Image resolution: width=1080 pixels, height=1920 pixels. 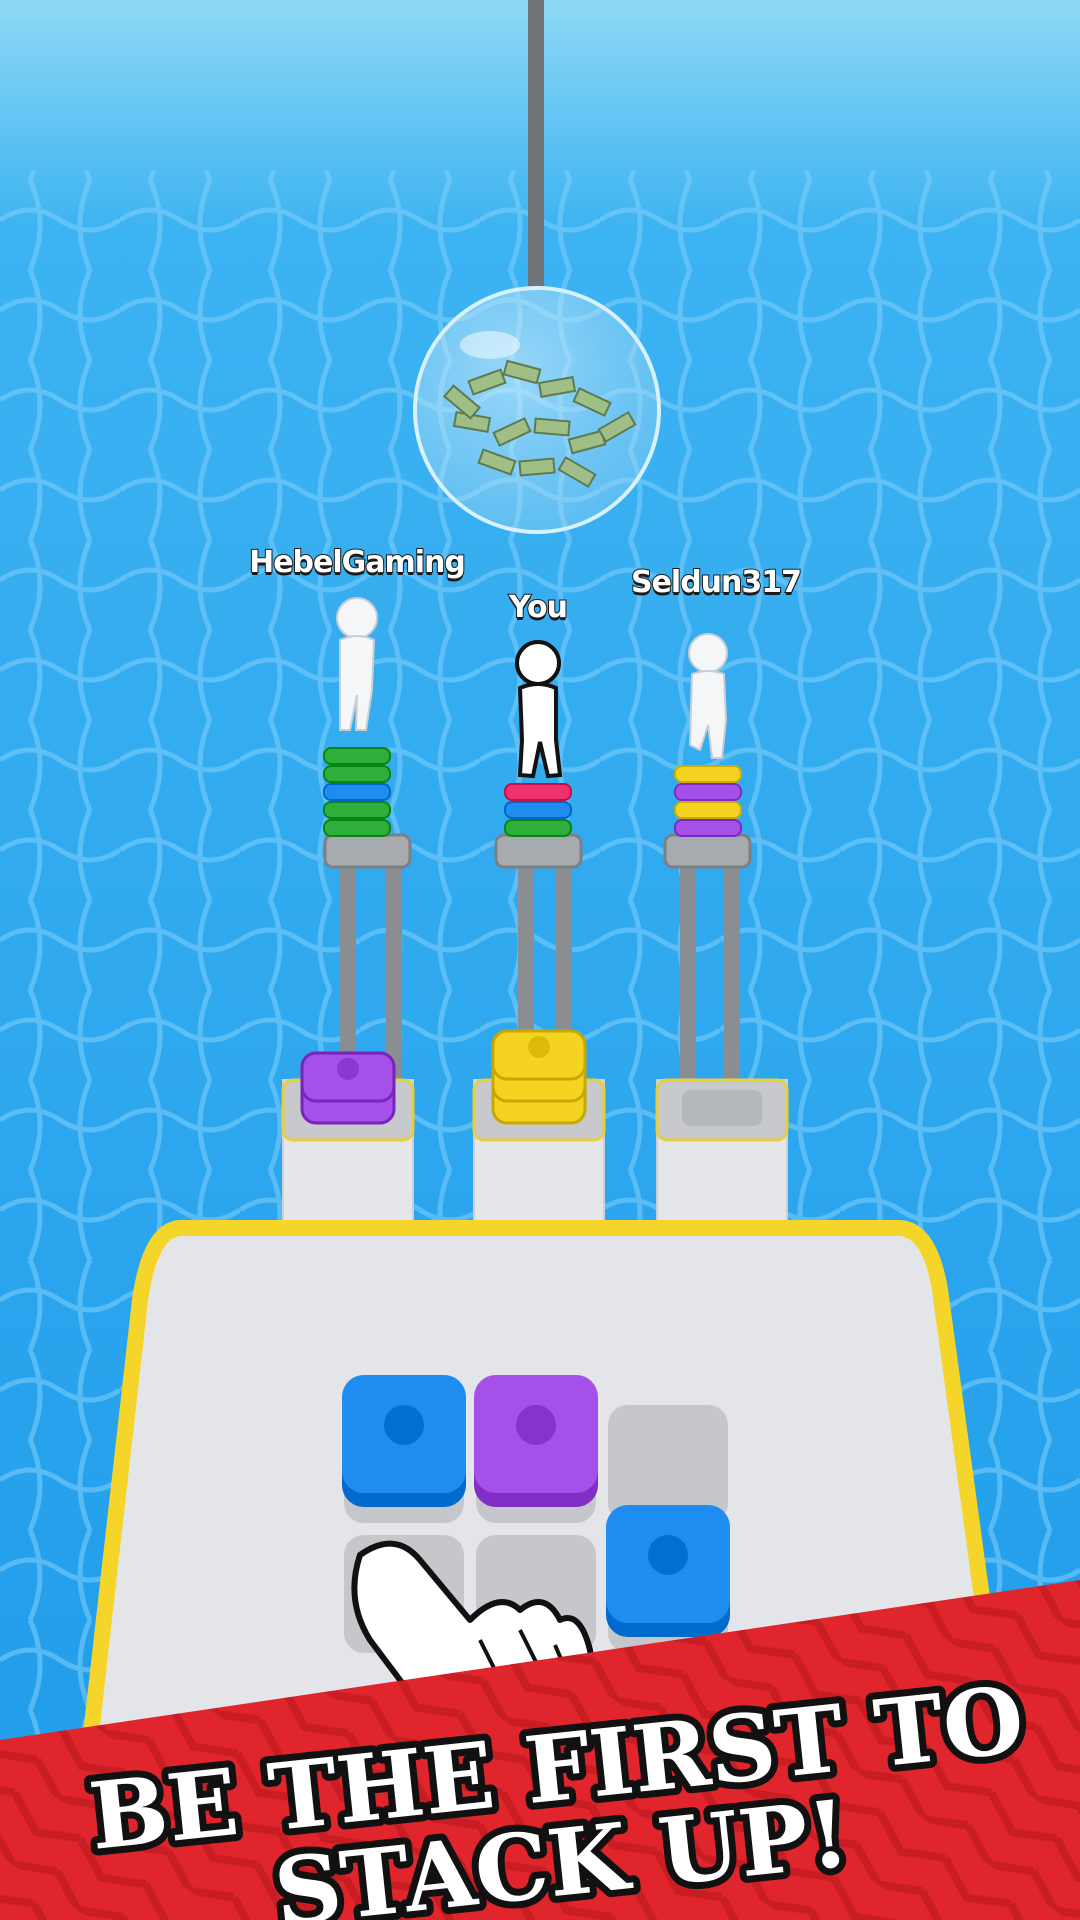 I want to click on money-sphere-icon, so click(x=537, y=410).